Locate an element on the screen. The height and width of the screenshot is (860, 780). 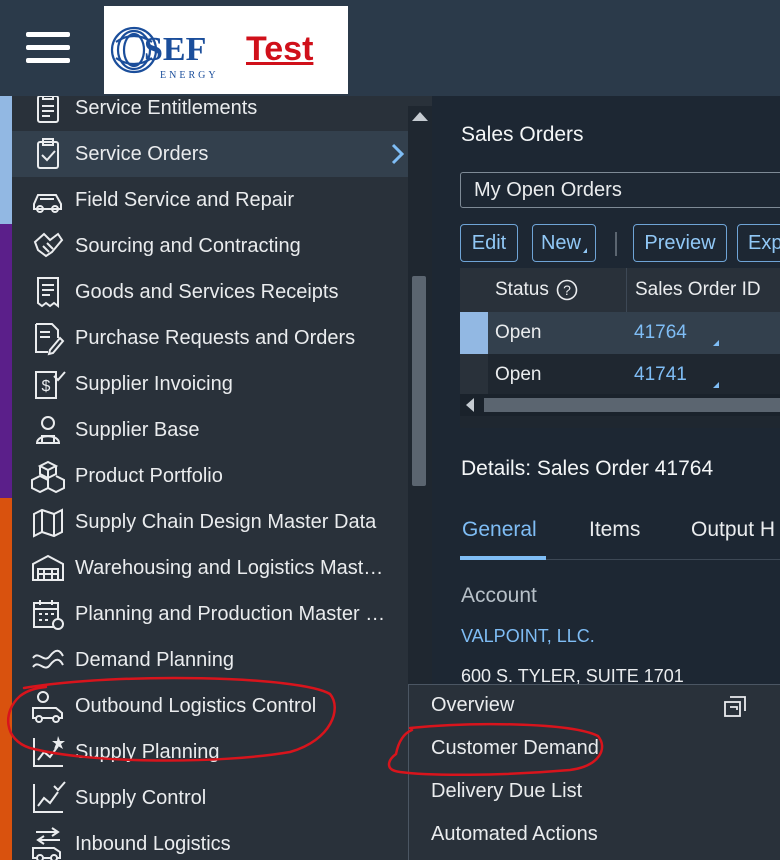
truck-arrows-icon is located at coordinates (48, 843).